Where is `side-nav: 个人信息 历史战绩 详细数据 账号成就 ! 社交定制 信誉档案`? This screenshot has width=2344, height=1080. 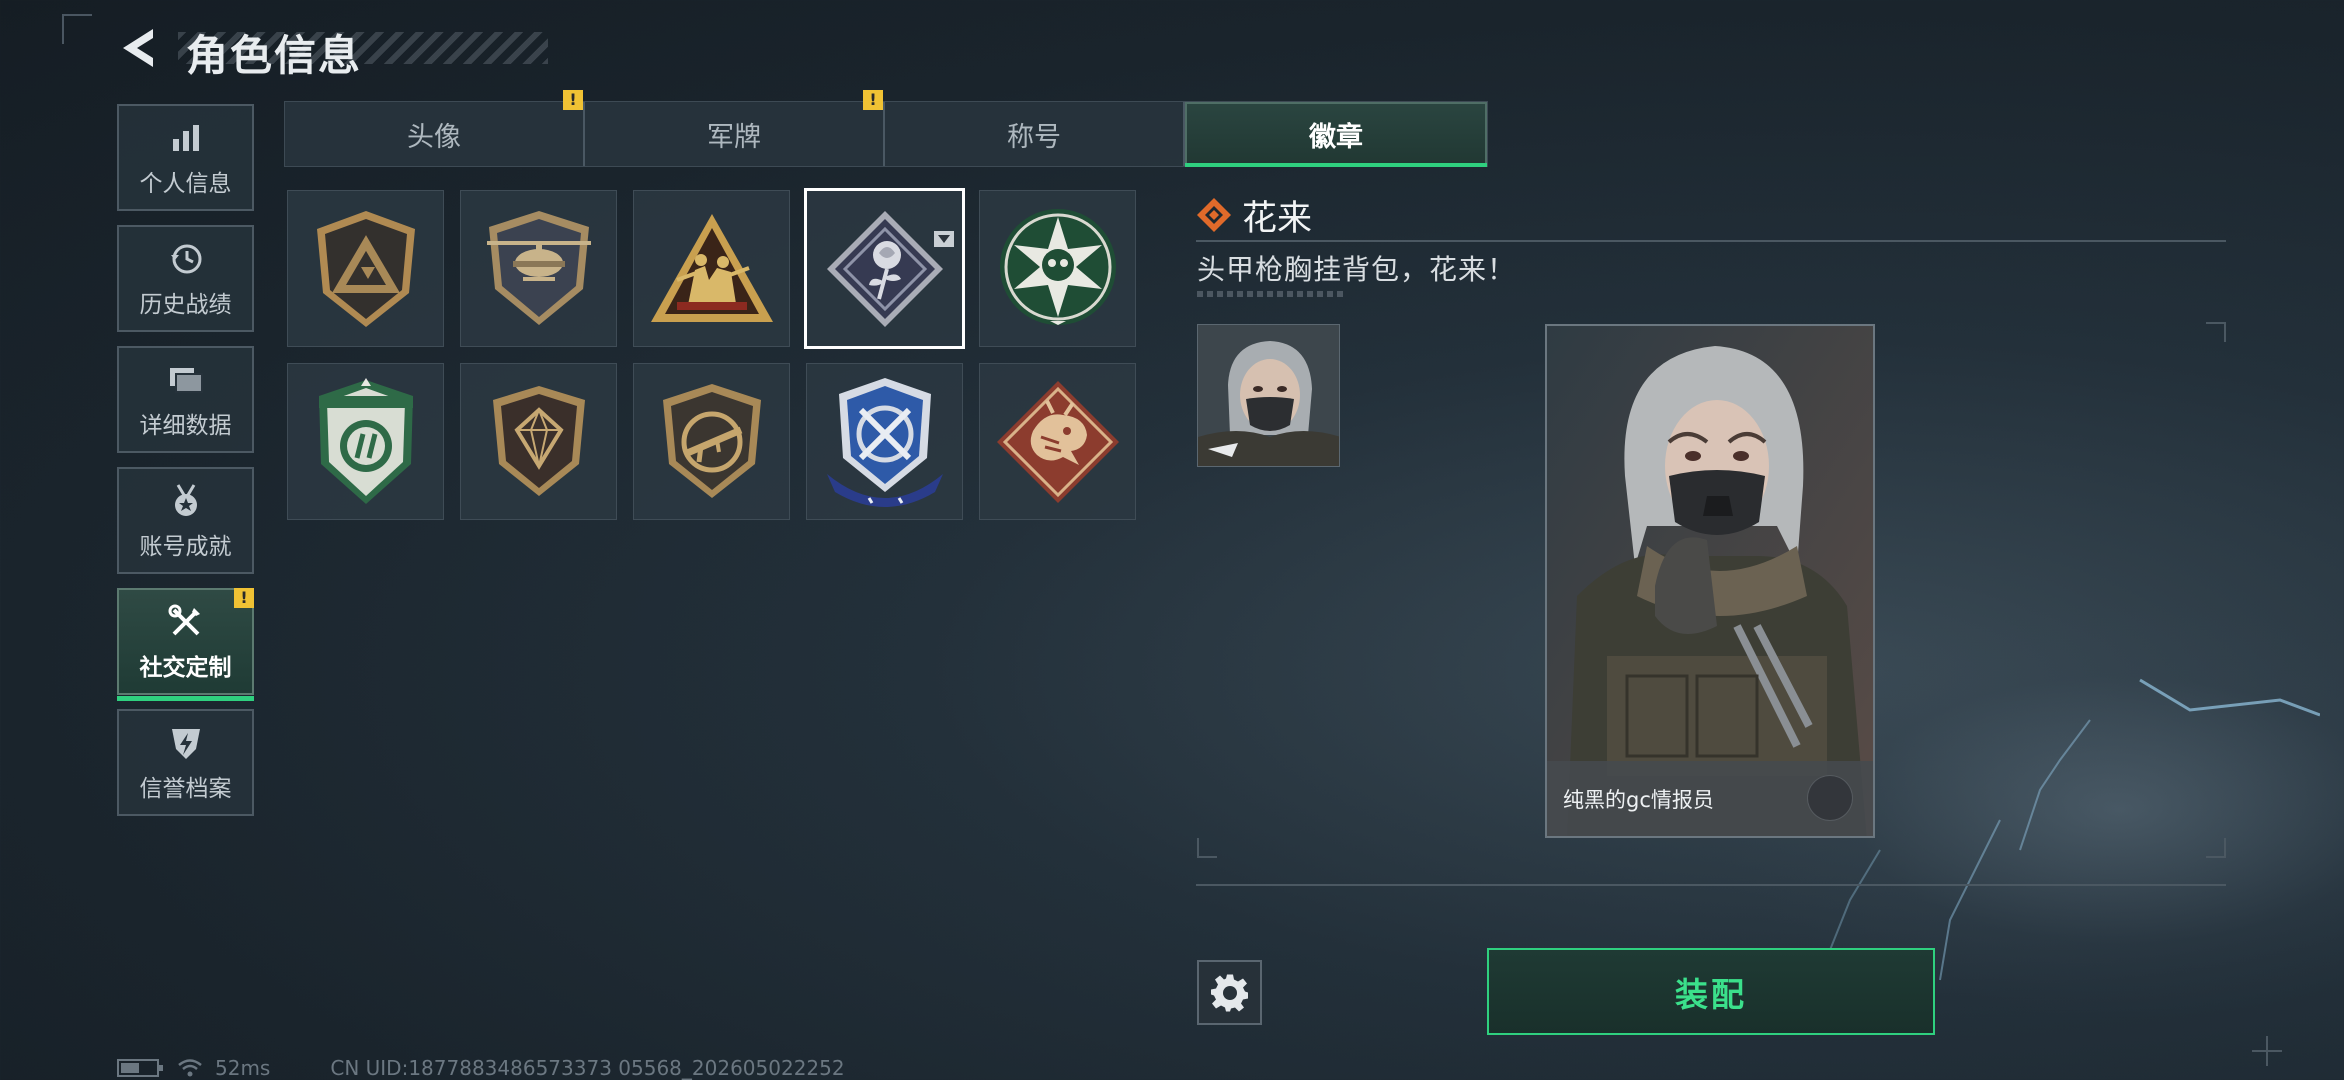 side-nav: 个人信息 历史战绩 详细数据 账号成就 ! 社交定制 信誉档案 is located at coordinates (185, 467).